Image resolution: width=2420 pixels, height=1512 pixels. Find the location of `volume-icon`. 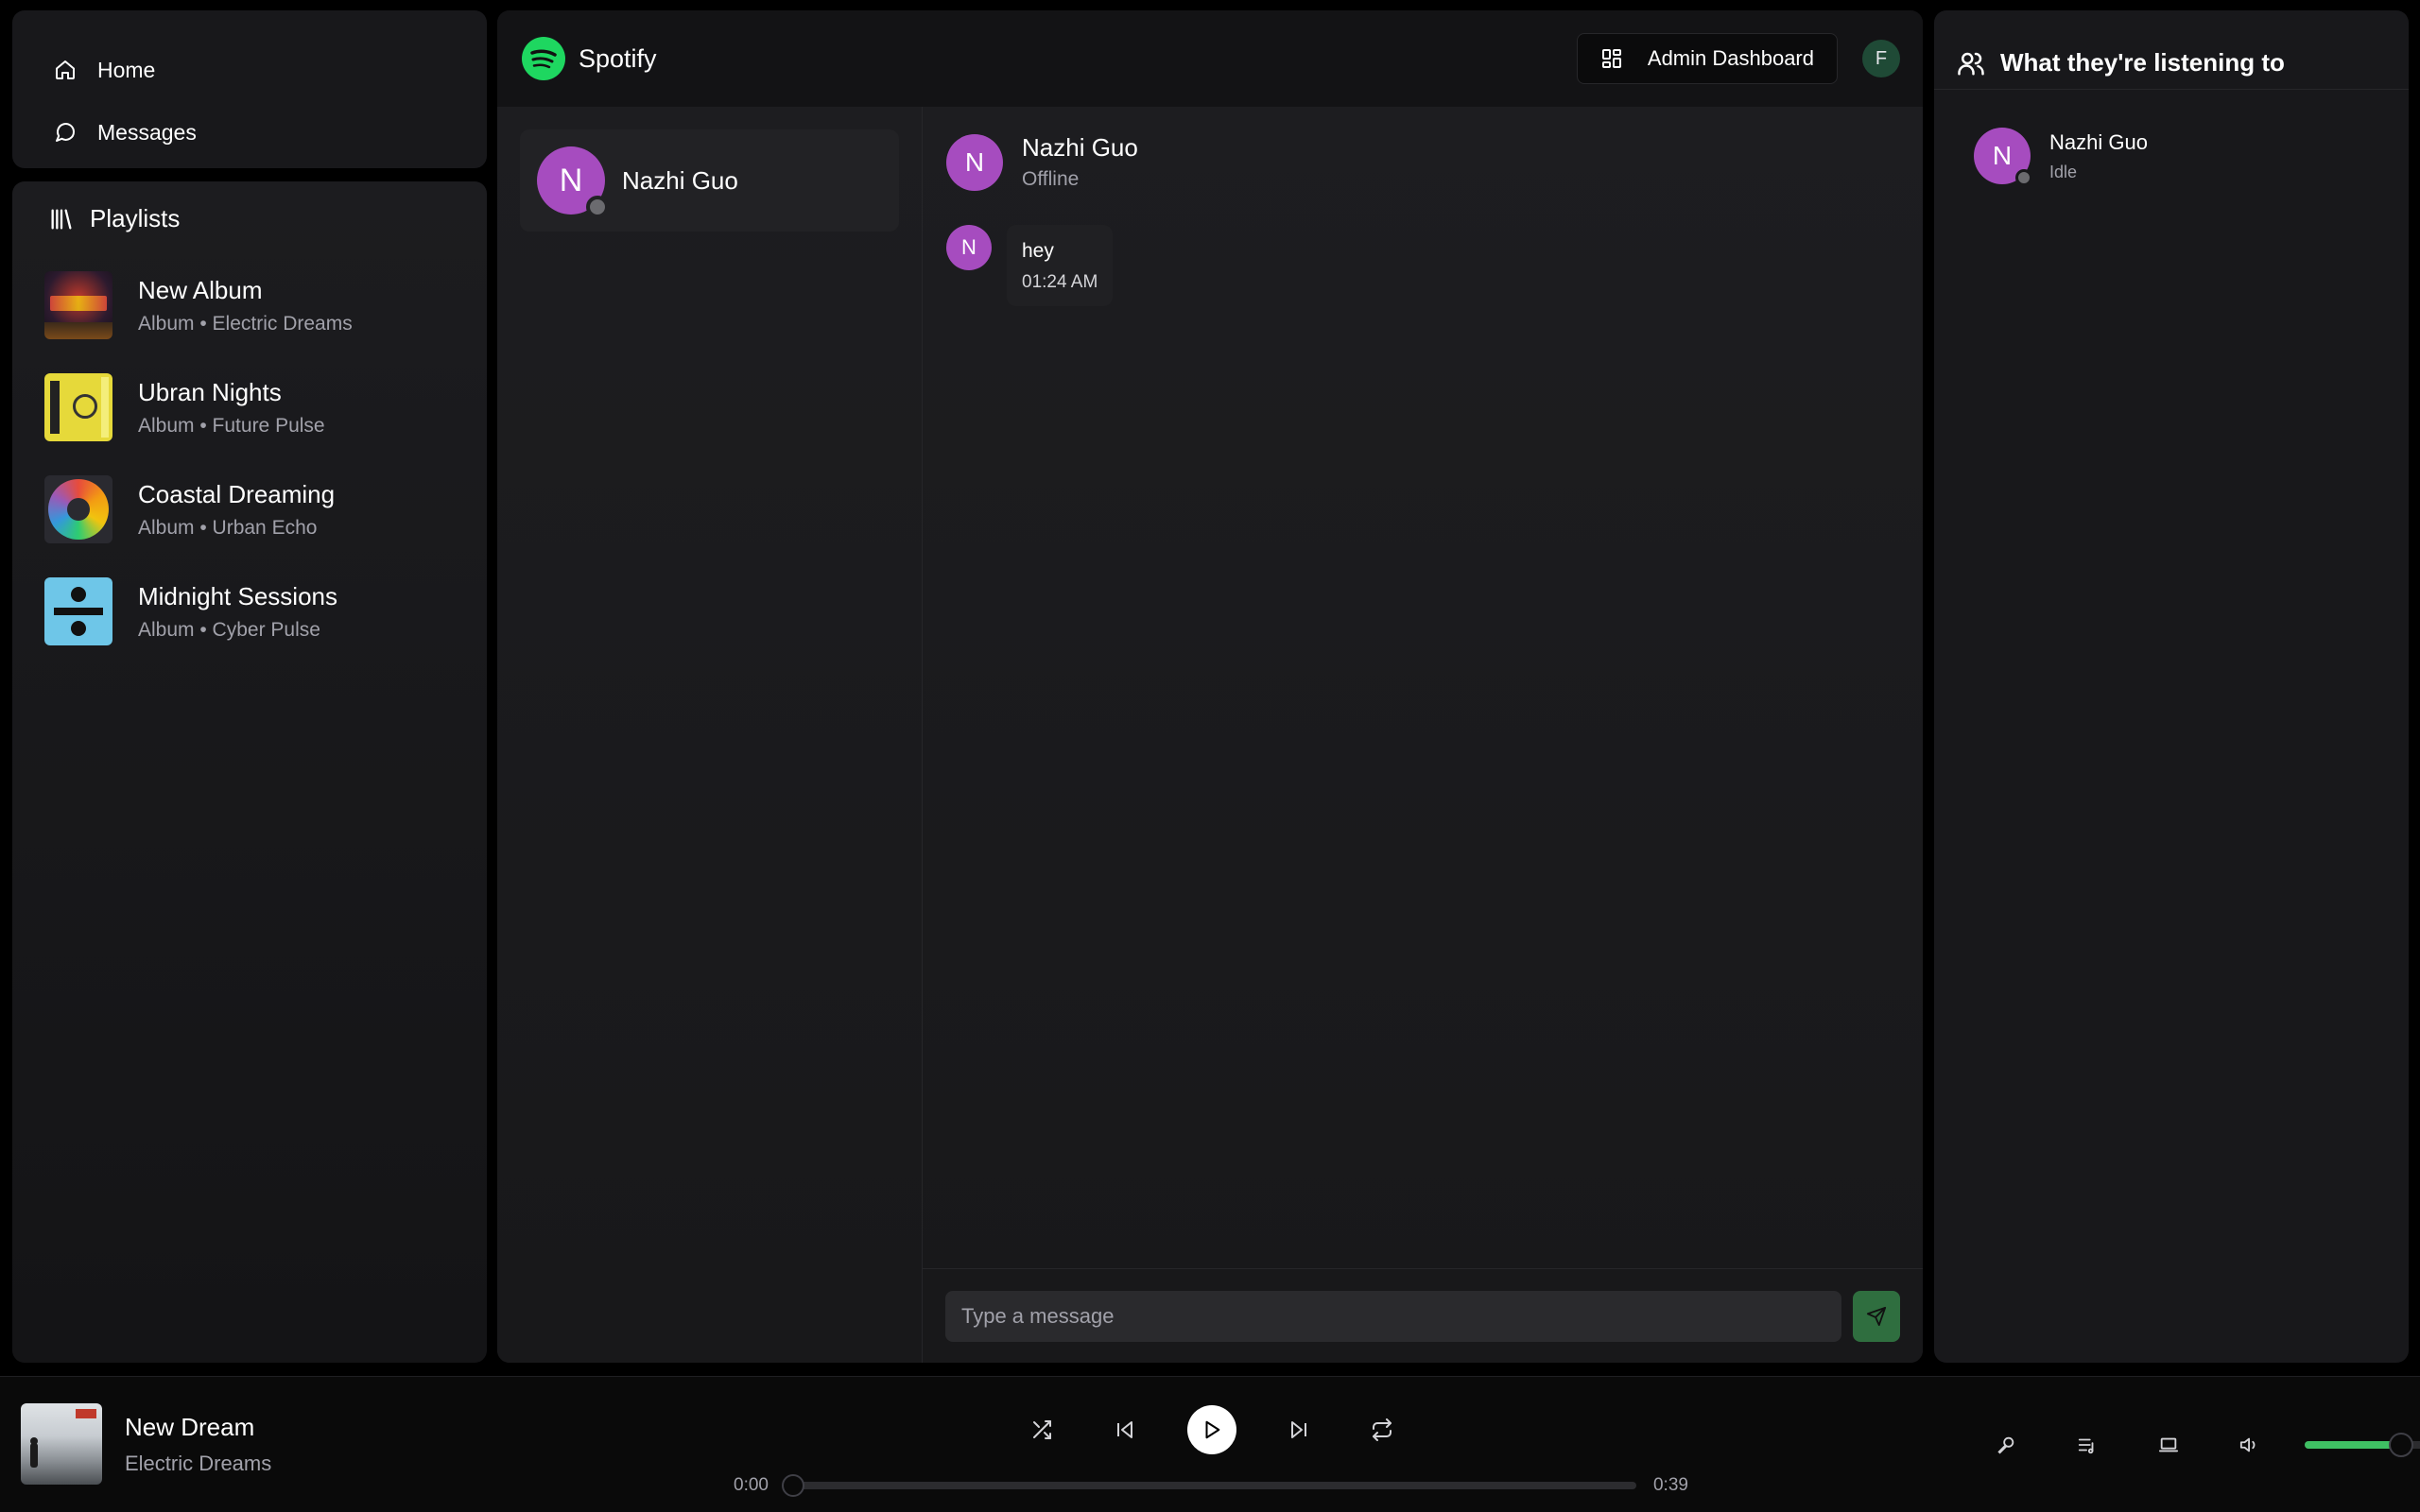

volume-icon is located at coordinates (2247, 1444).